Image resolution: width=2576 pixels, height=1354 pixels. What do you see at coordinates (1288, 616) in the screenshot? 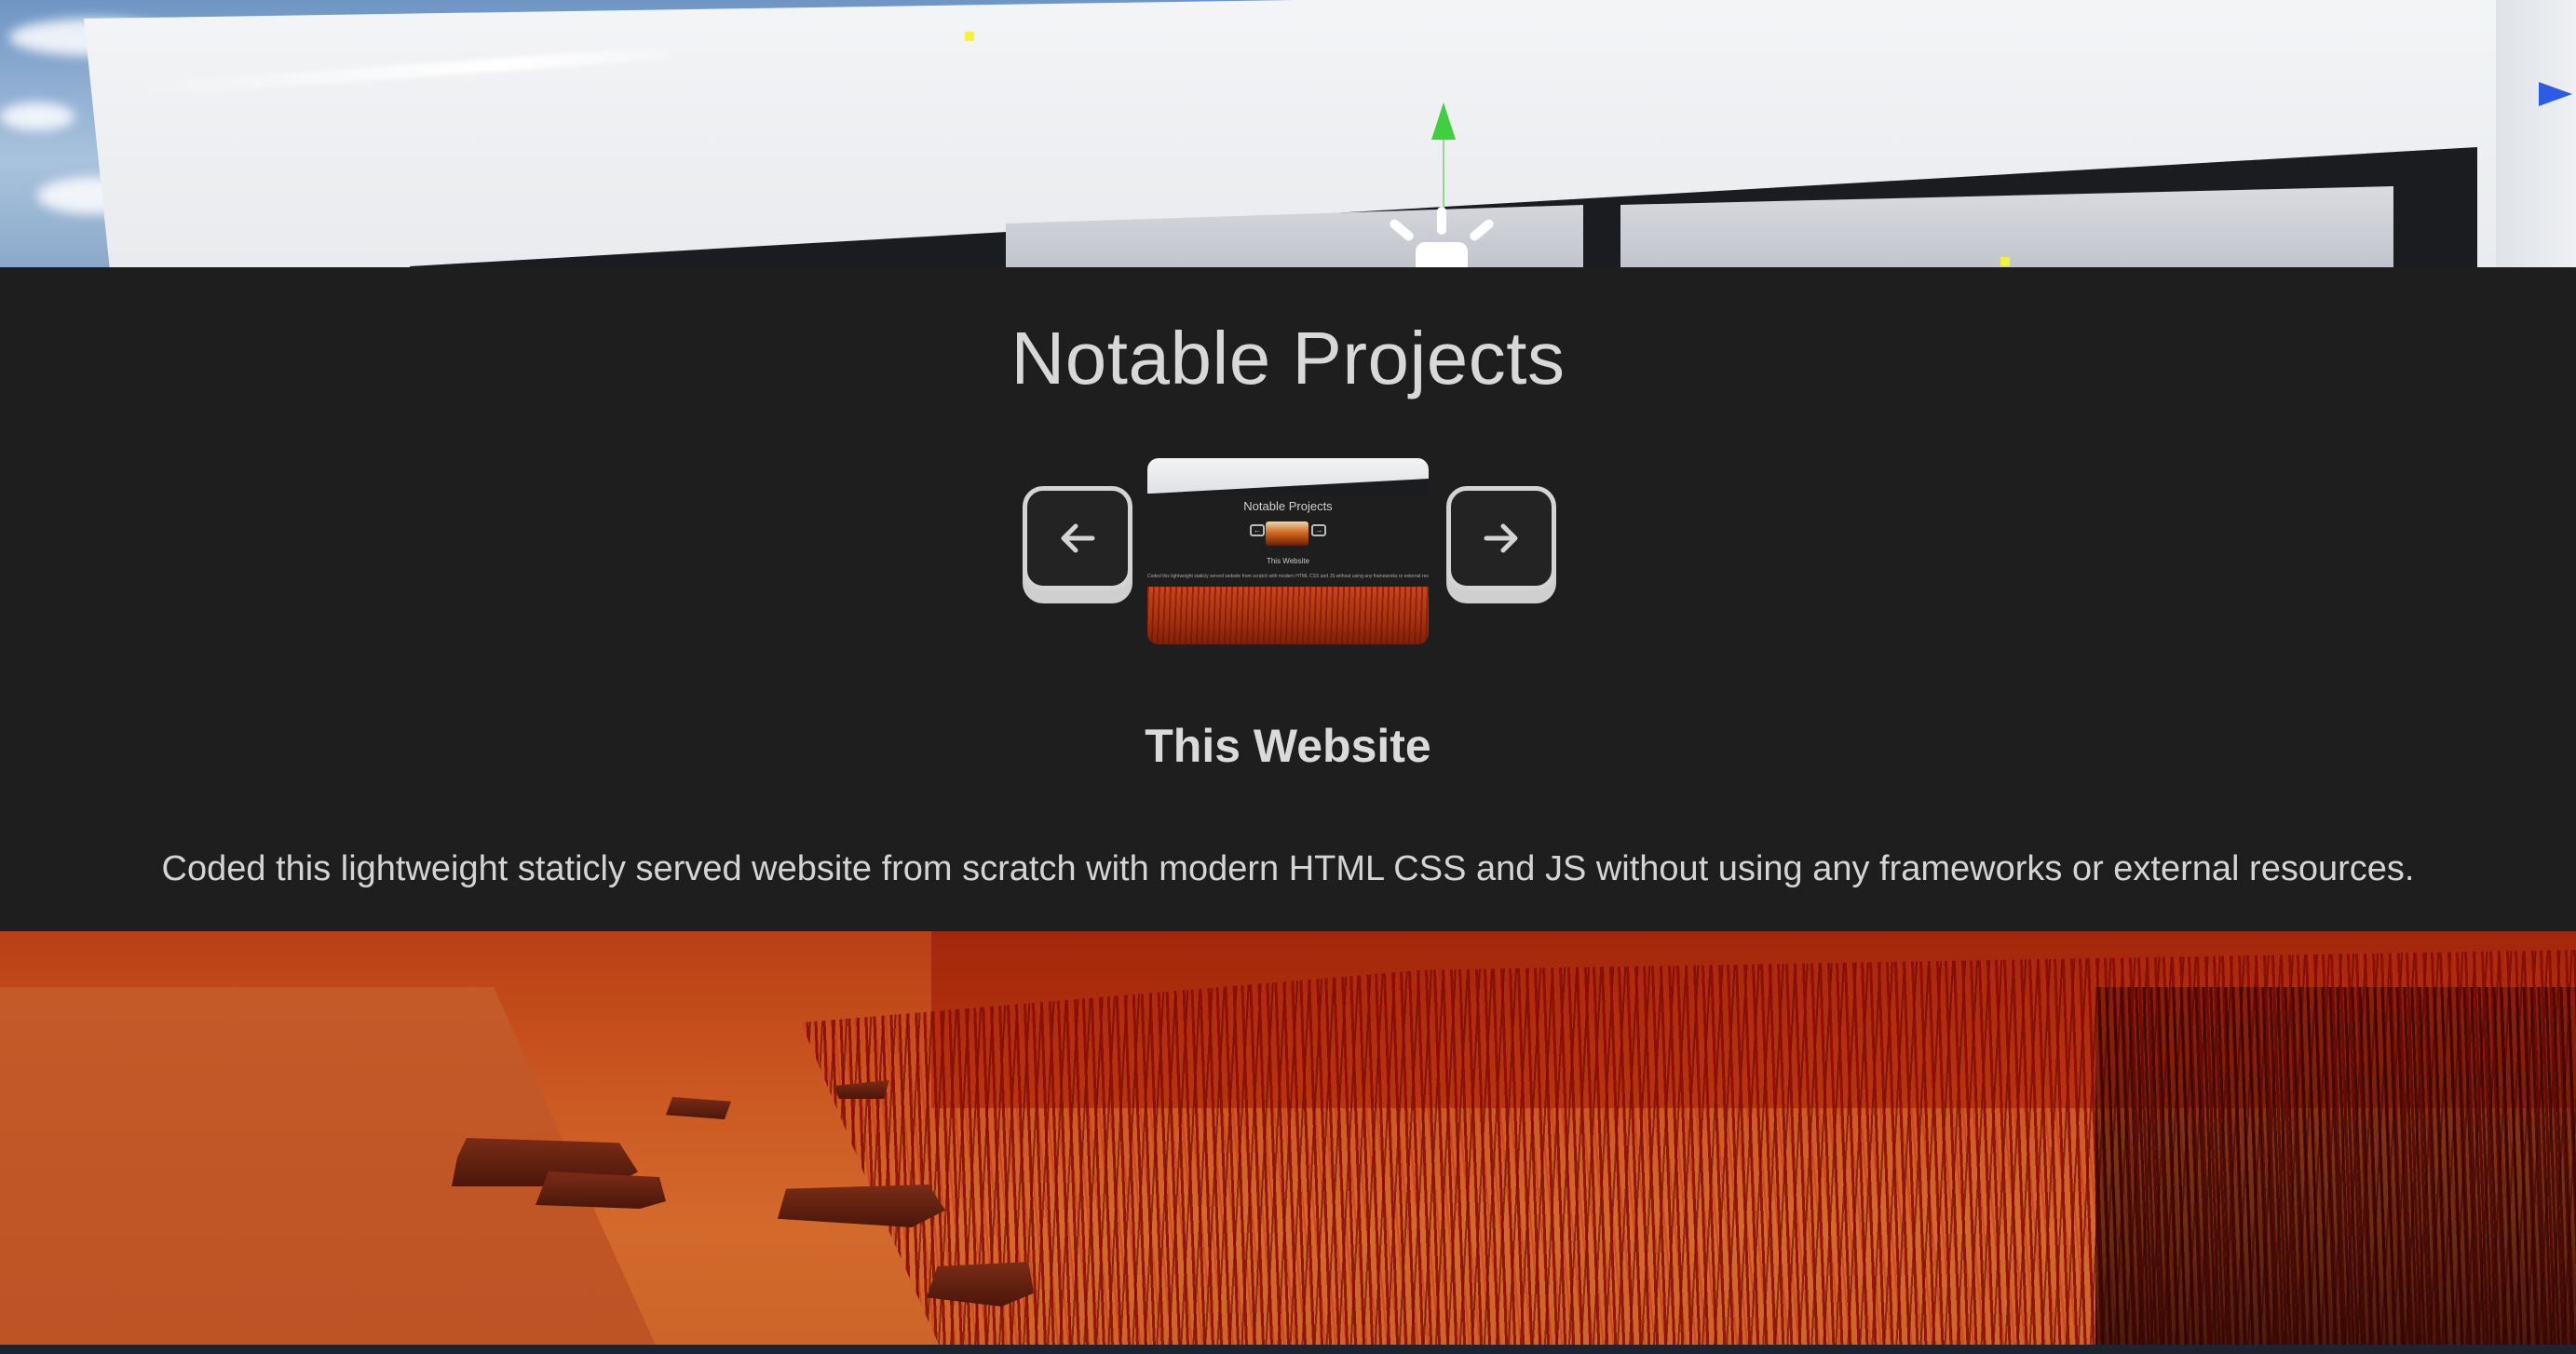
I see `thumbnail-terrain` at bounding box center [1288, 616].